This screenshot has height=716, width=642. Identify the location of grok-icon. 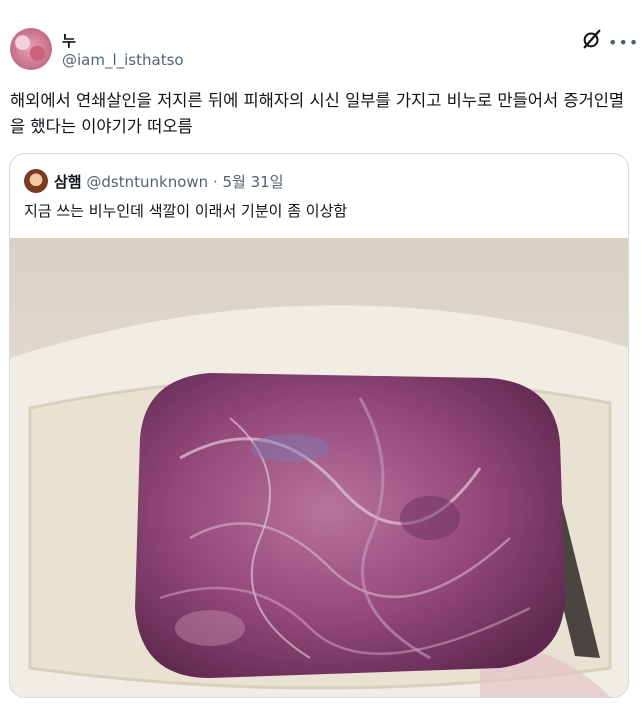
(592, 39).